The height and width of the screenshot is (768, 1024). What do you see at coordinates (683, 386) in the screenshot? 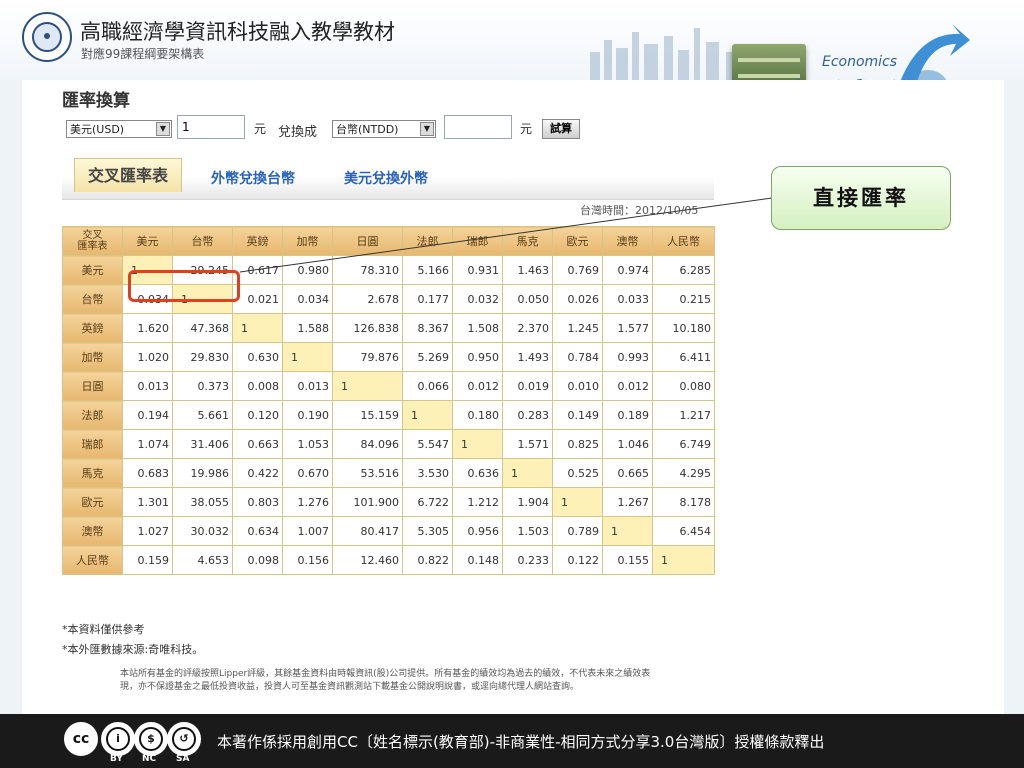
I see `rate-cell: 0.080` at bounding box center [683, 386].